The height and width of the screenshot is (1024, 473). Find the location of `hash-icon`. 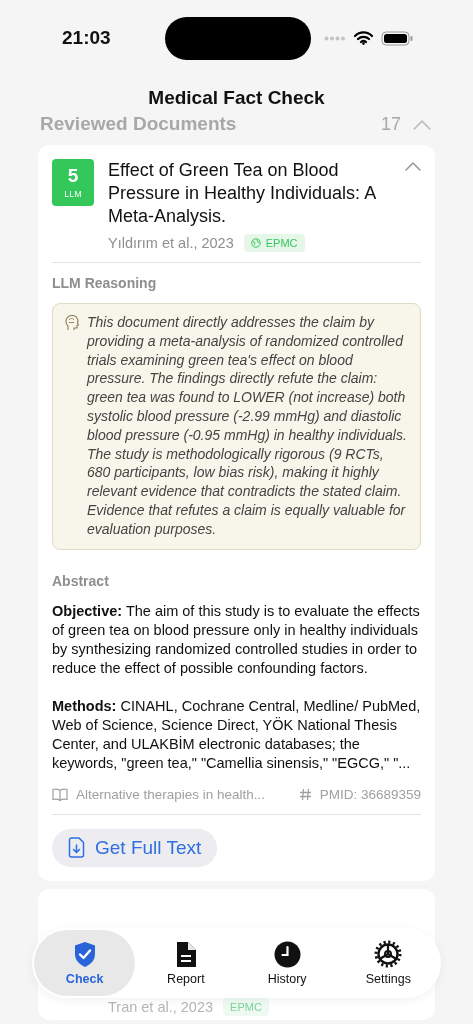

hash-icon is located at coordinates (305, 794).